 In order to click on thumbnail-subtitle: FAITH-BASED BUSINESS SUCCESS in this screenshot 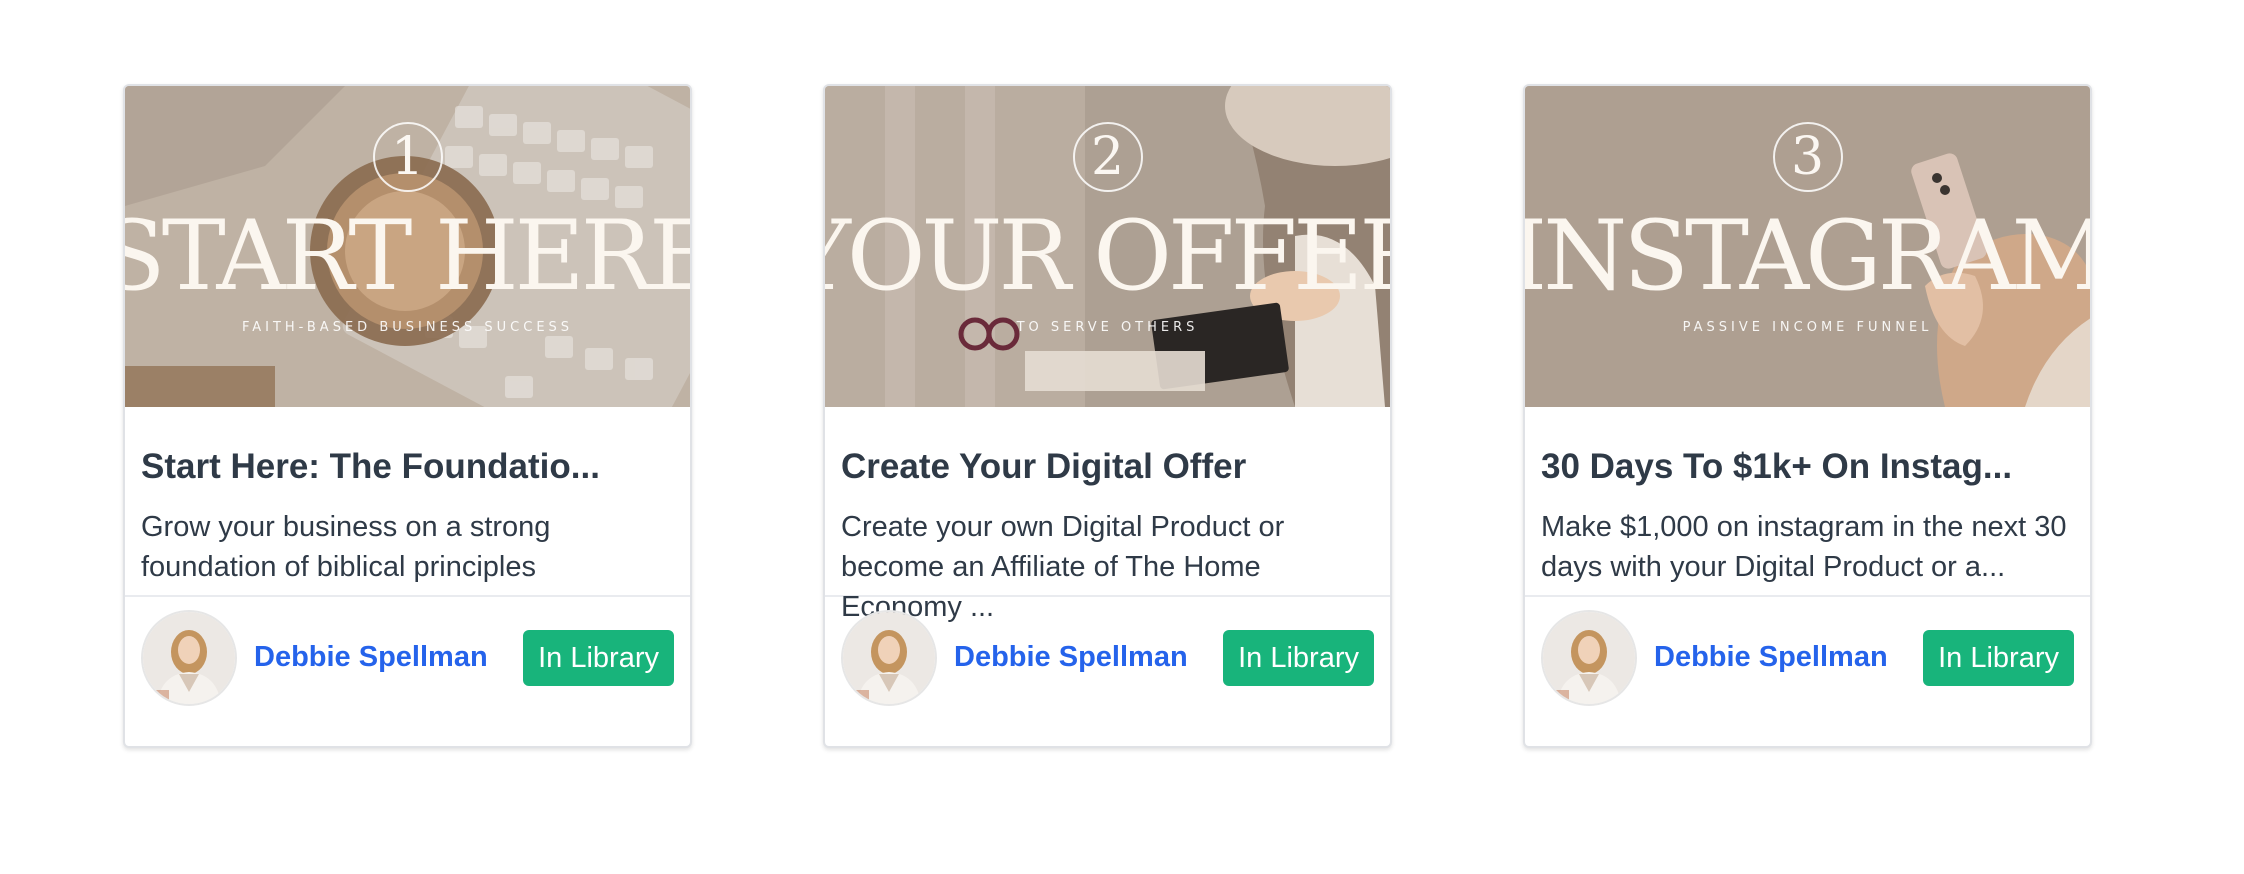, I will do `click(407, 327)`.